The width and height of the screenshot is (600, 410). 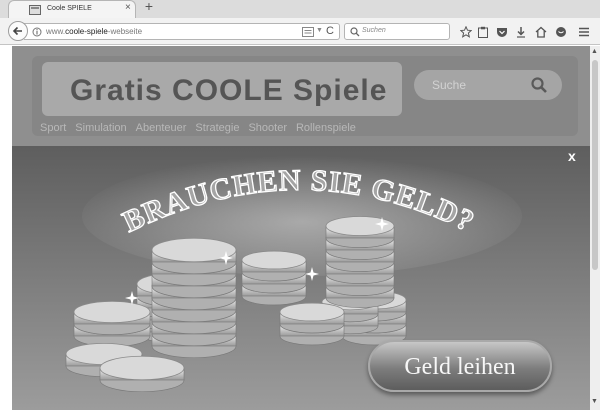 I want to click on site-logo: Gratis COOLE Spiele, so click(x=222, y=89).